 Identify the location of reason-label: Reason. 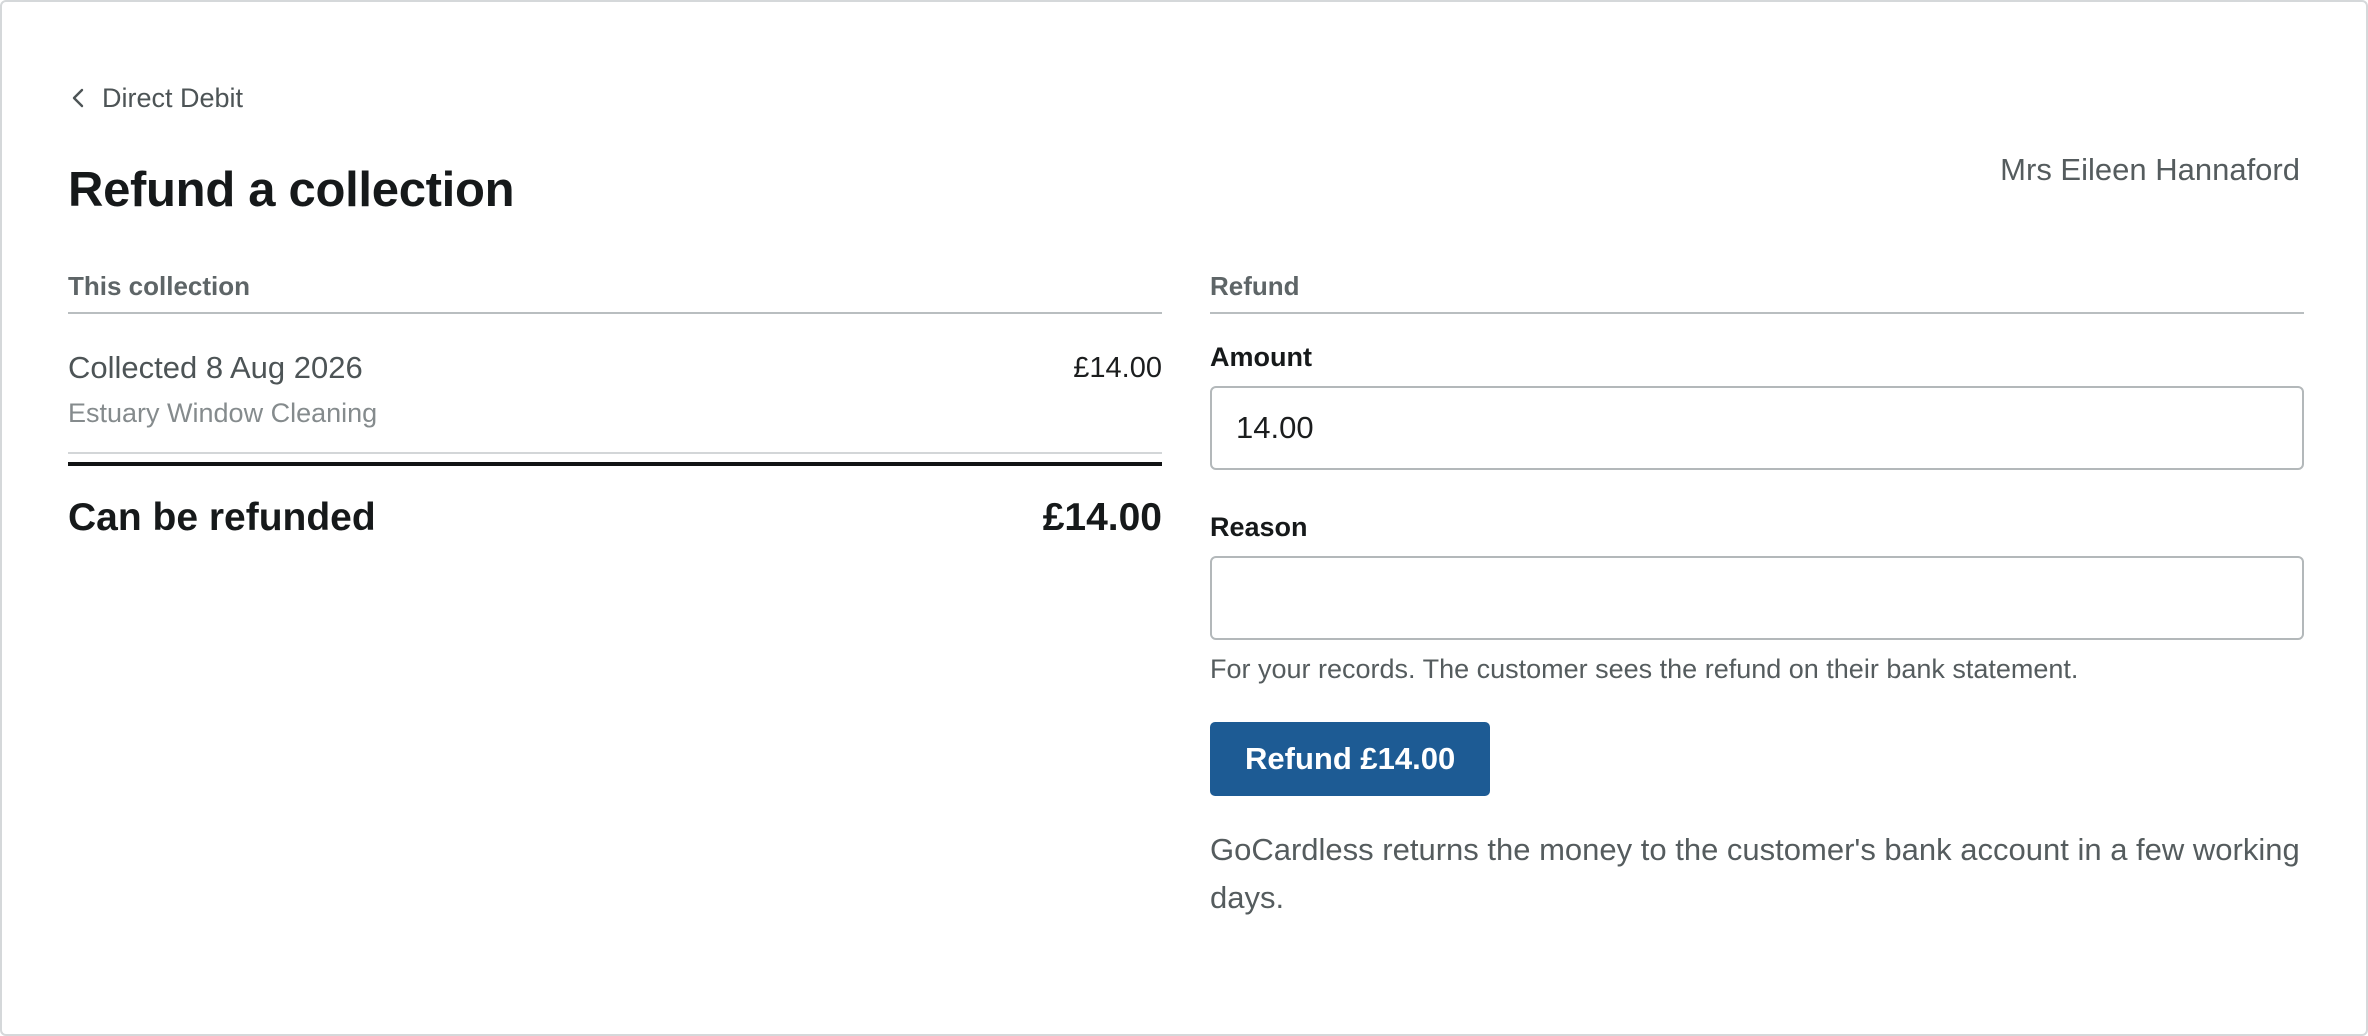
(1259, 527).